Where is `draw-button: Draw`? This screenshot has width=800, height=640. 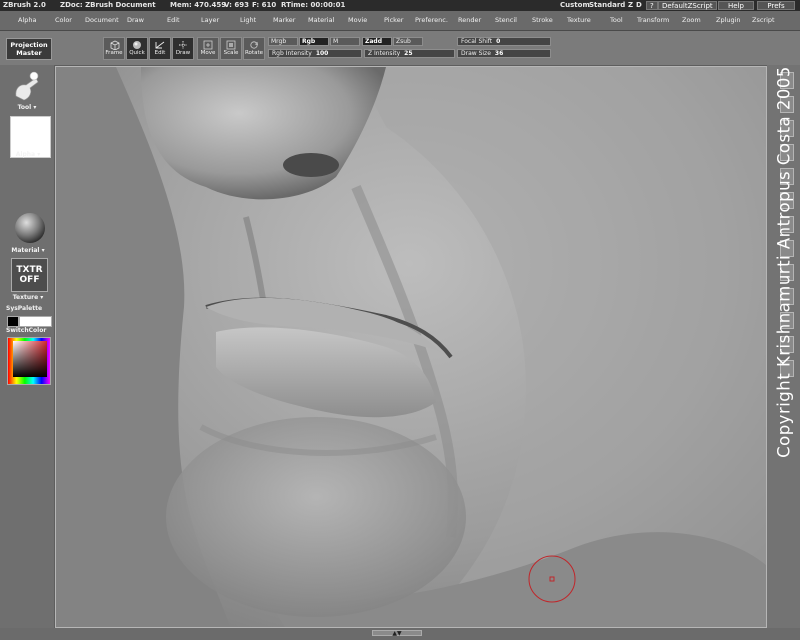 draw-button: Draw is located at coordinates (183, 48).